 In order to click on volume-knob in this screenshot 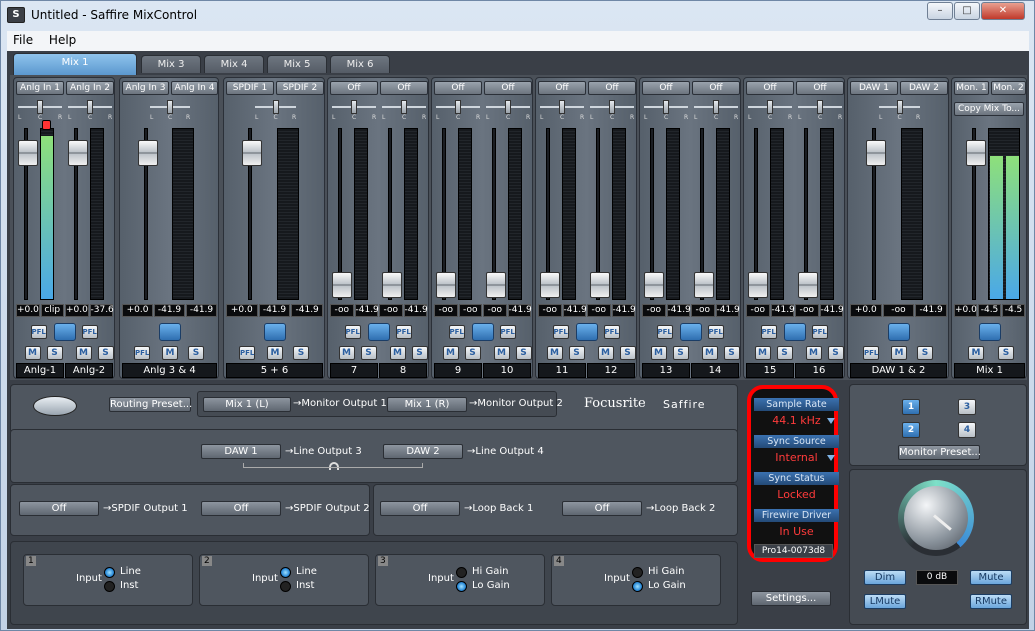, I will do `click(936, 518)`.